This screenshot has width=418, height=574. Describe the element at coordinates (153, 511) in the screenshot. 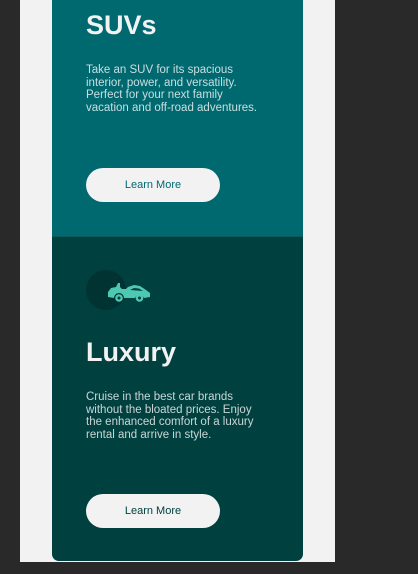

I see `luxury-learn-more-button: Learn More` at that location.